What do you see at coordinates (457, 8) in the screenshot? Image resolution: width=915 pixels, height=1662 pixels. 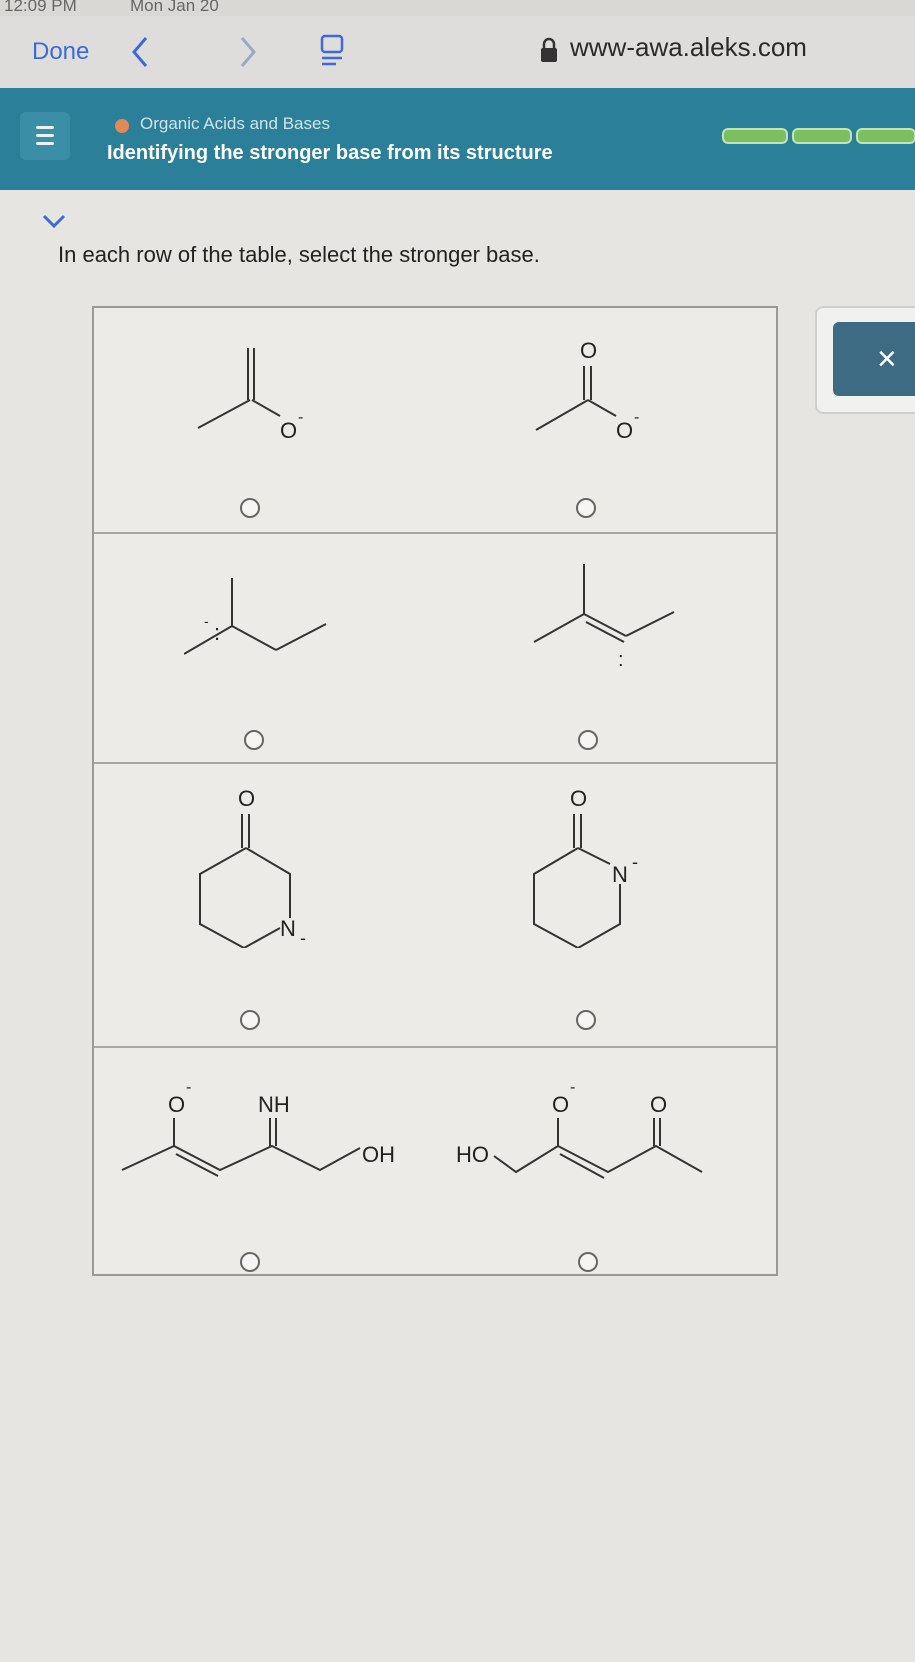 I see `status-bar: 12:09 PM Mon Jan 20` at bounding box center [457, 8].